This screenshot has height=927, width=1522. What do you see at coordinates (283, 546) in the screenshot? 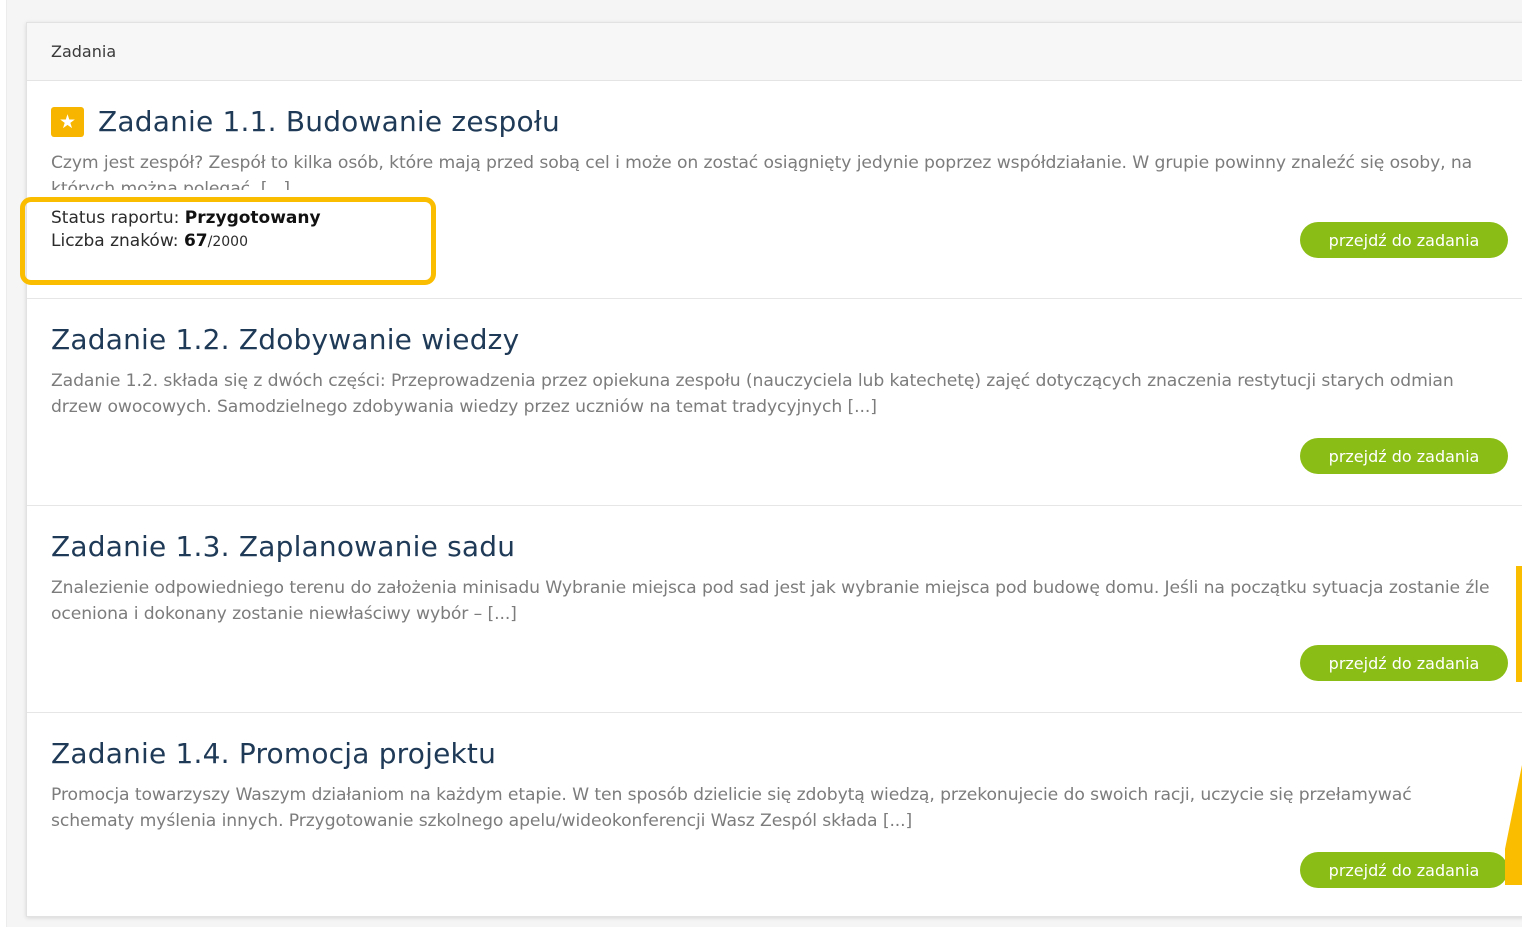
I see `task-title: Zadanie 1.3. Zaplanowanie sadu` at bounding box center [283, 546].